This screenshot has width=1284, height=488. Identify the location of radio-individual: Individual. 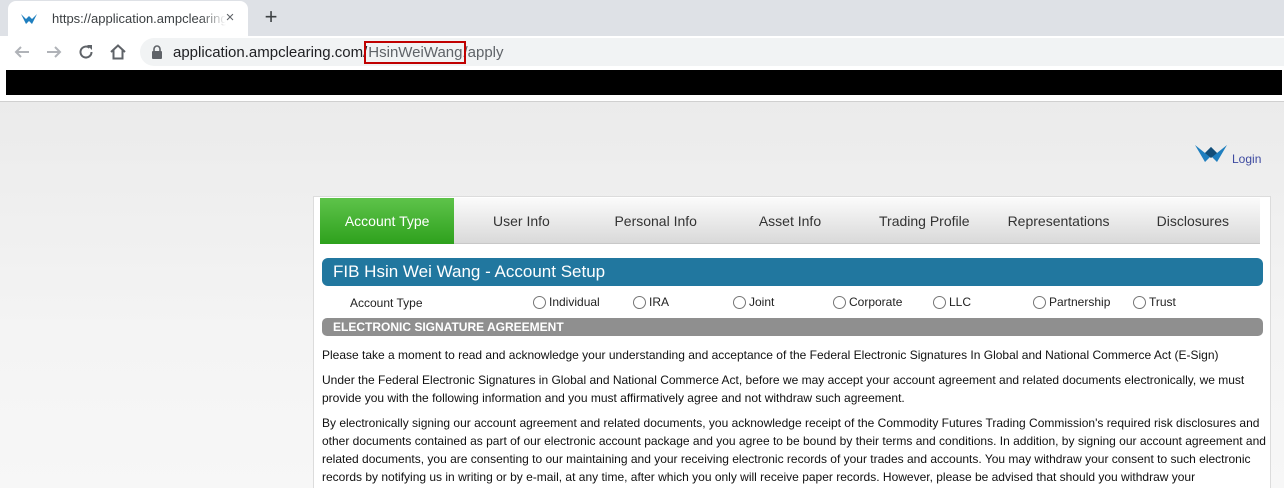
(566, 302).